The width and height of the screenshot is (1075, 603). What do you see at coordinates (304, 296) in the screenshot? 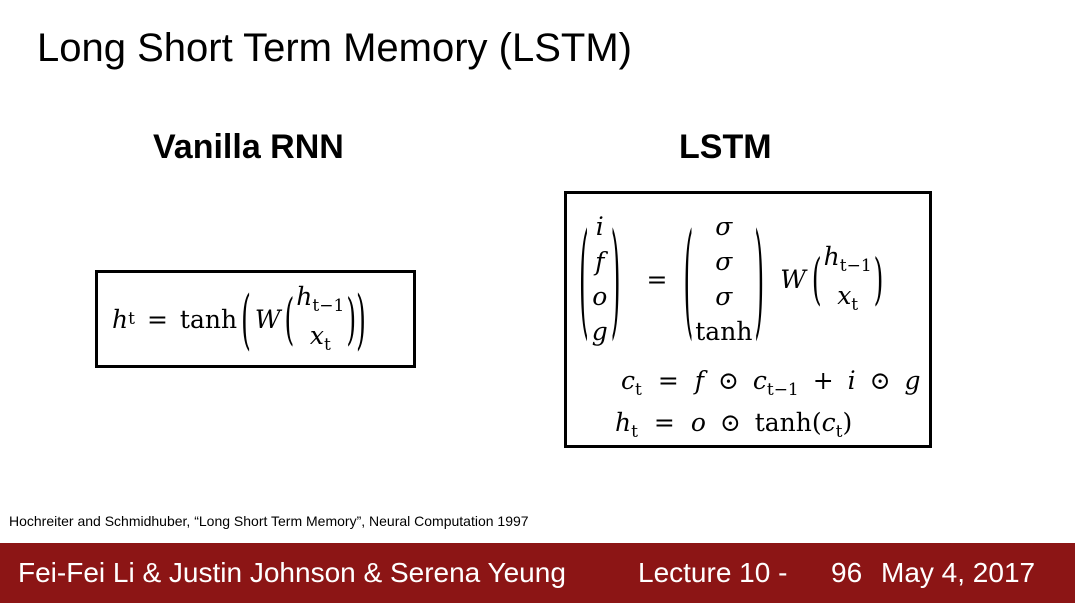
I see `rnn-vec-h: h` at bounding box center [304, 296].